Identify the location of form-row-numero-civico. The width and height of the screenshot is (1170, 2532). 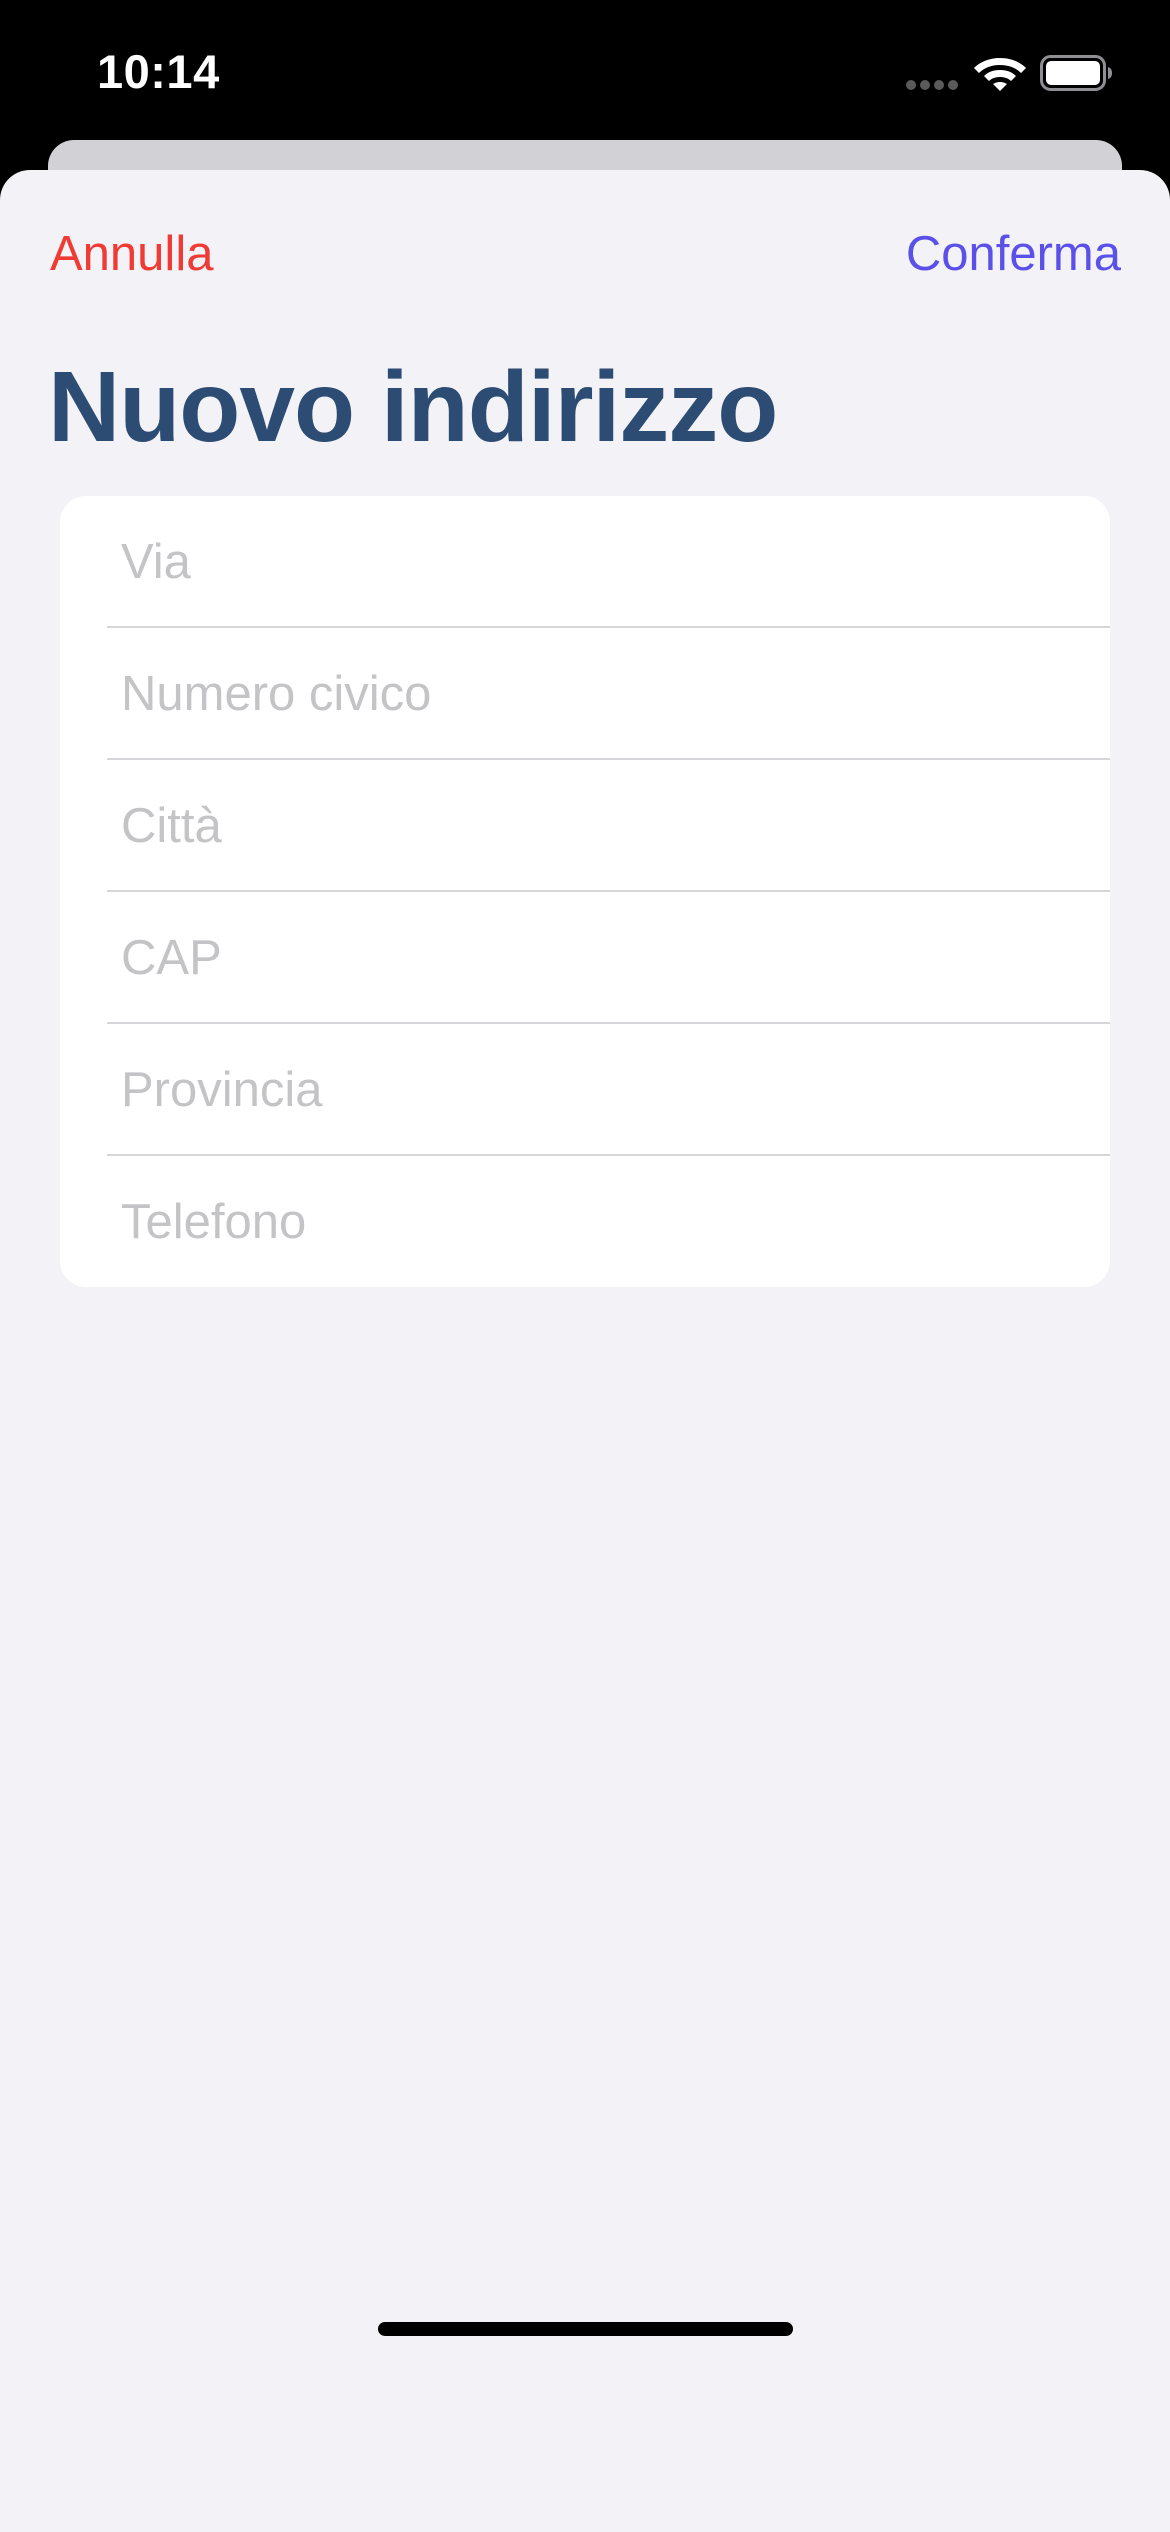
(585, 694).